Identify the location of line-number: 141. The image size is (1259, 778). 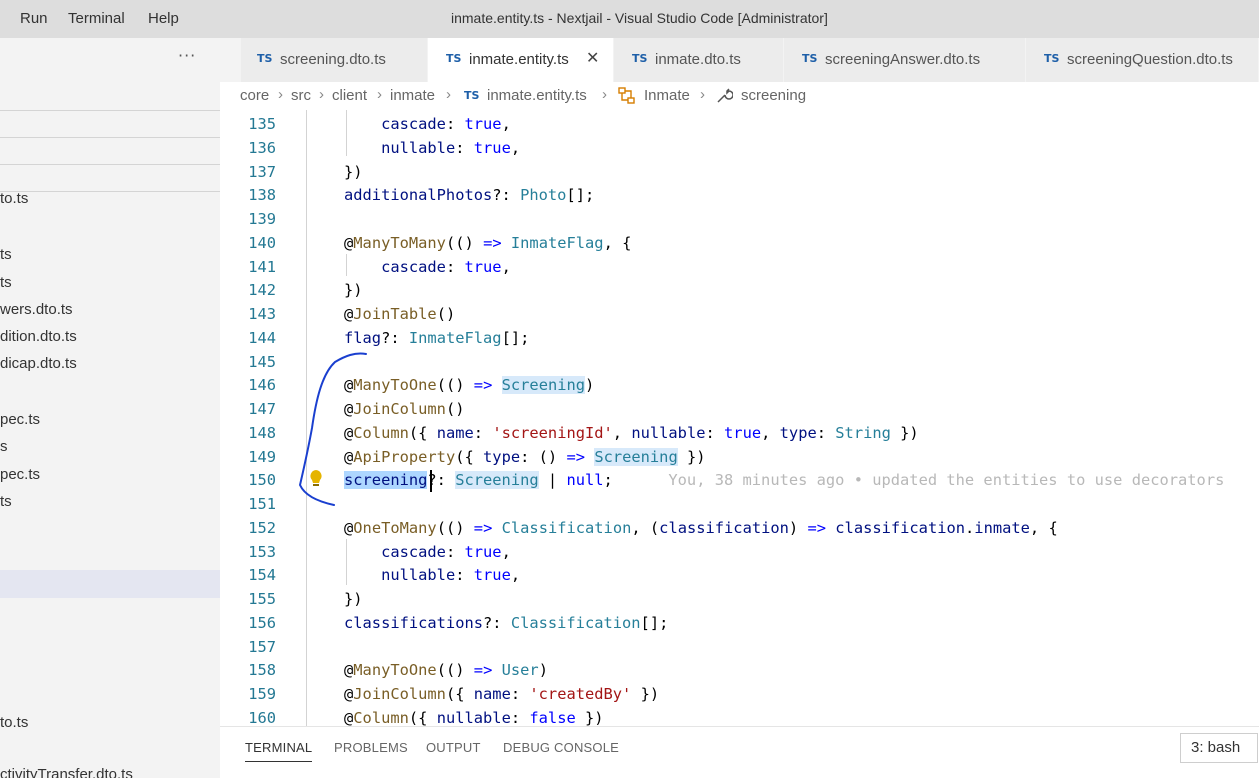
(262, 267).